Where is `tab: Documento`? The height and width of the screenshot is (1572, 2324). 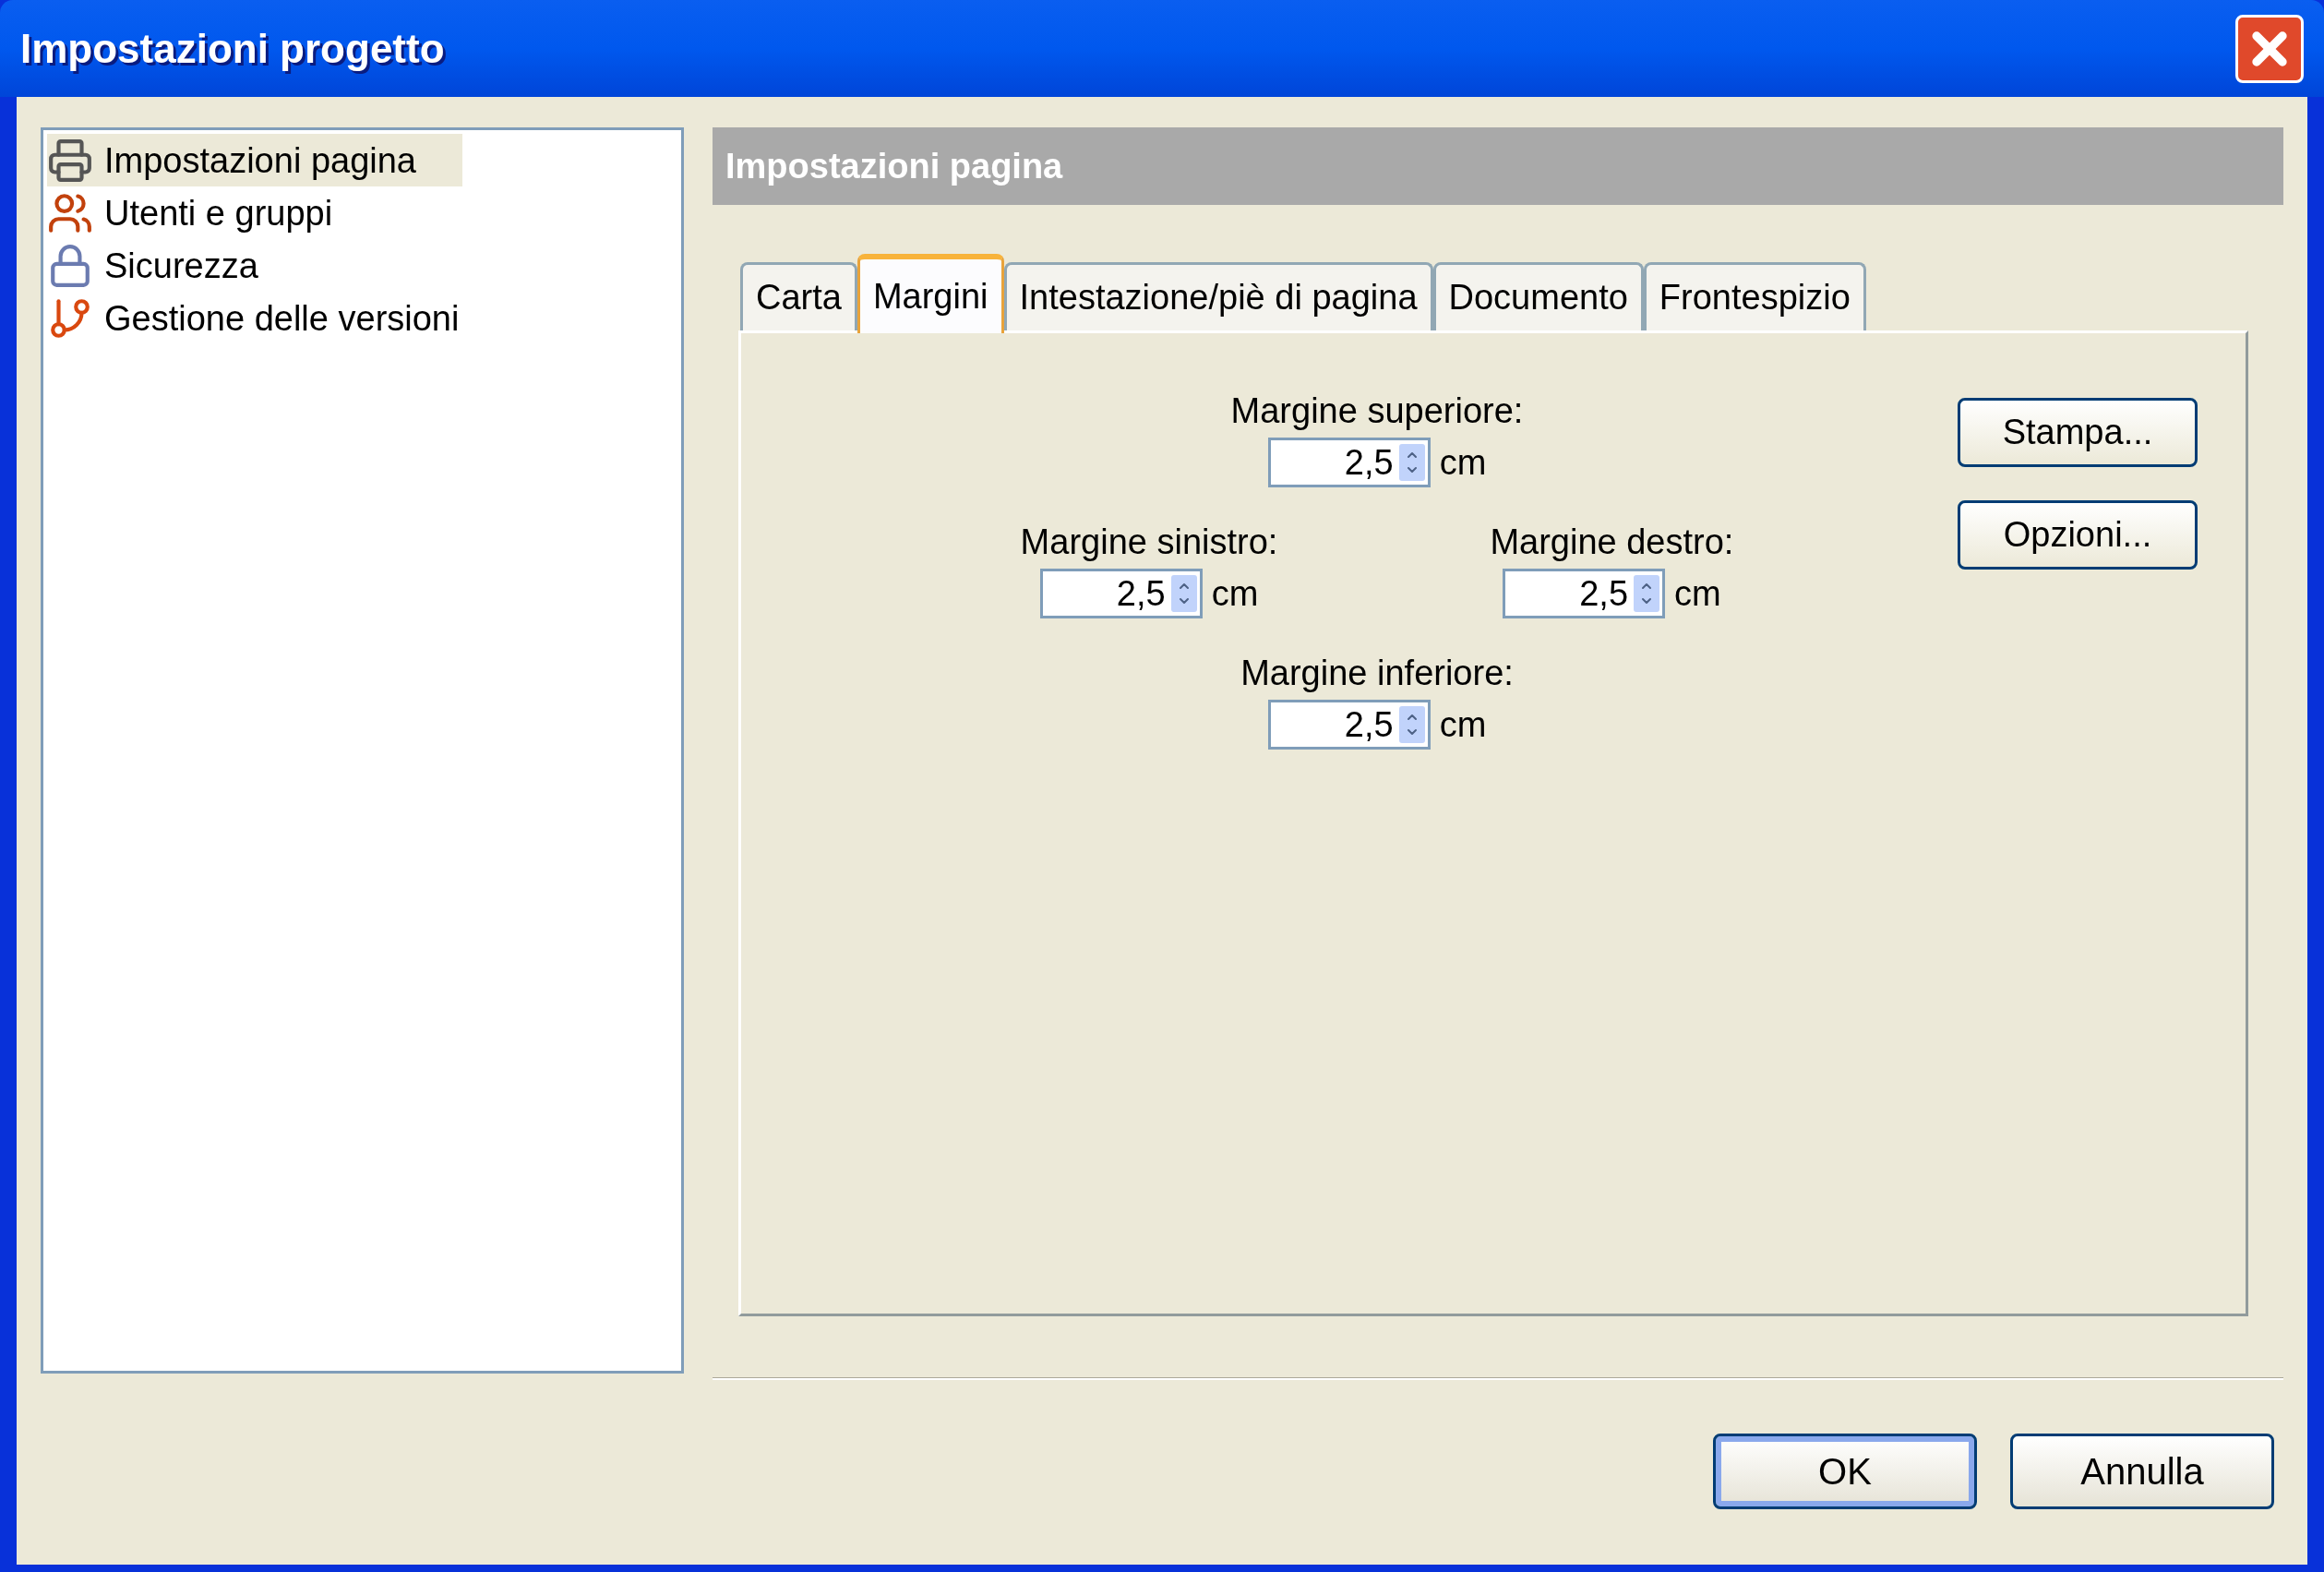
tab: Documento is located at coordinates (1538, 296).